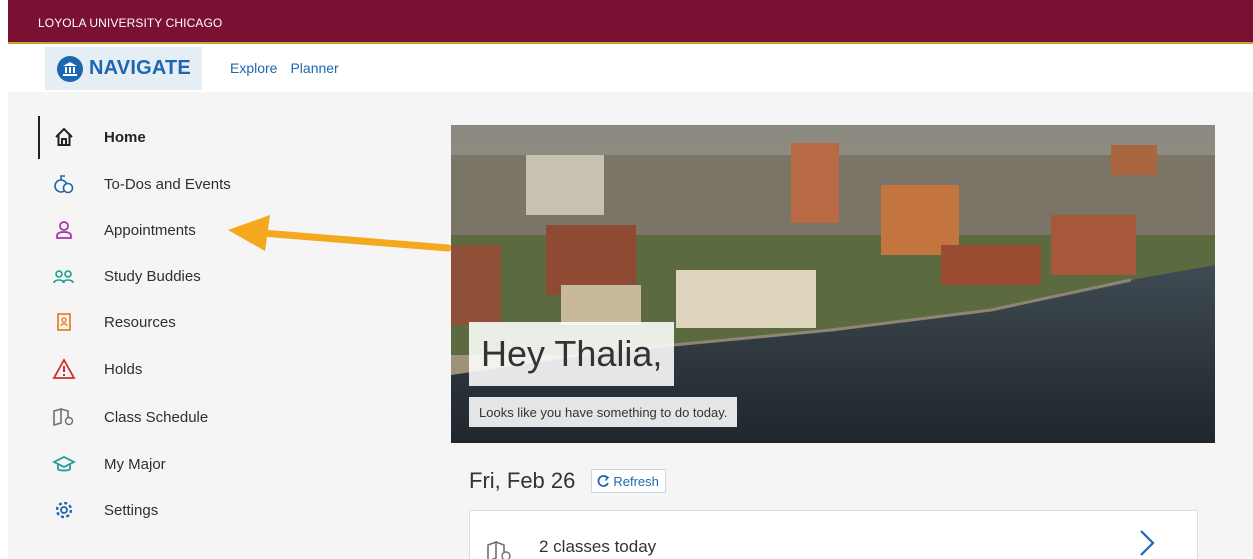  I want to click on navigate-logo: NAVIGATE, so click(123, 68).